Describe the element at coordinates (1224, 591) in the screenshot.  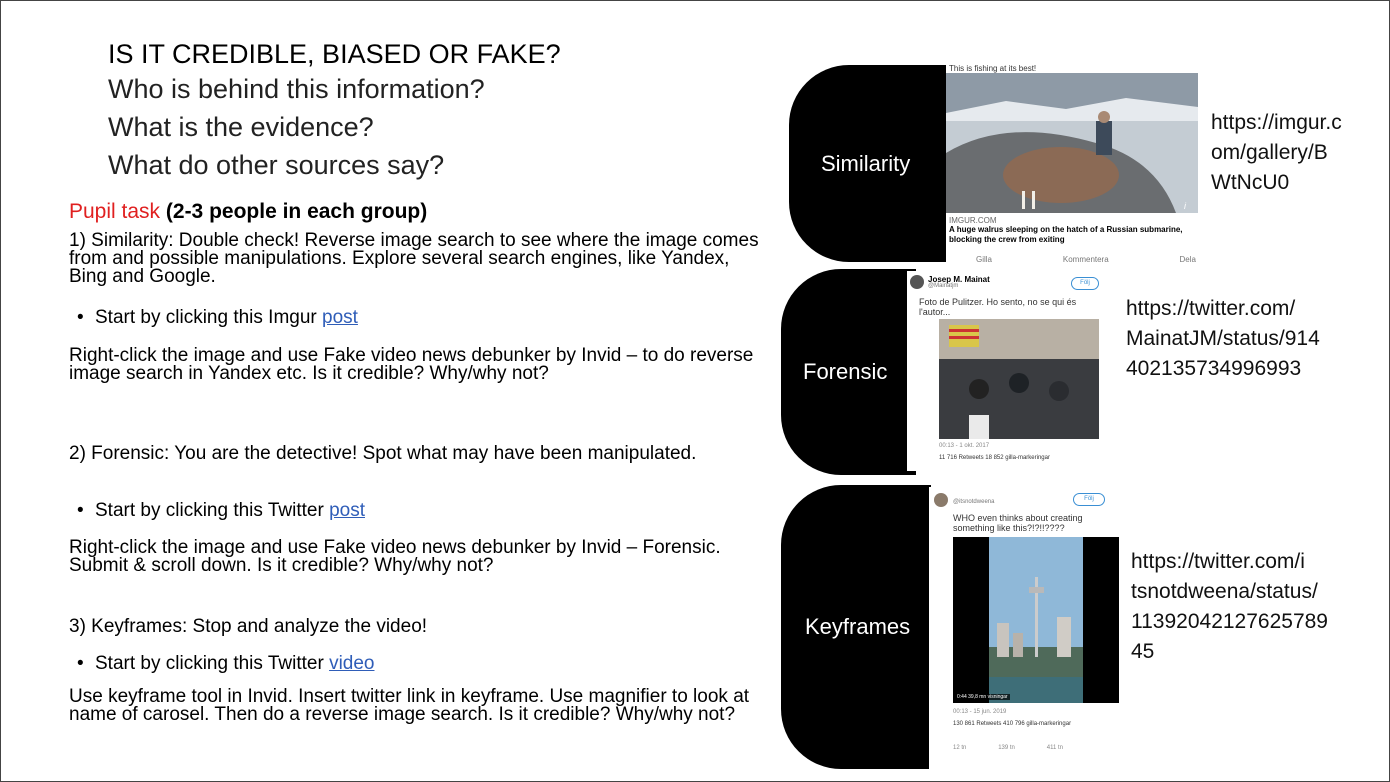
I see `keyframes-url-line-2: tsnotdweena/status/` at that location.